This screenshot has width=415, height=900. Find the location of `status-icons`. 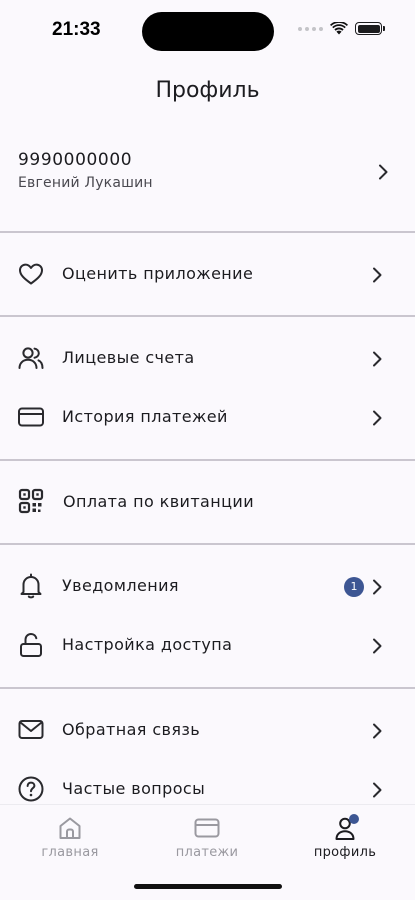

status-icons is located at coordinates (341, 28).